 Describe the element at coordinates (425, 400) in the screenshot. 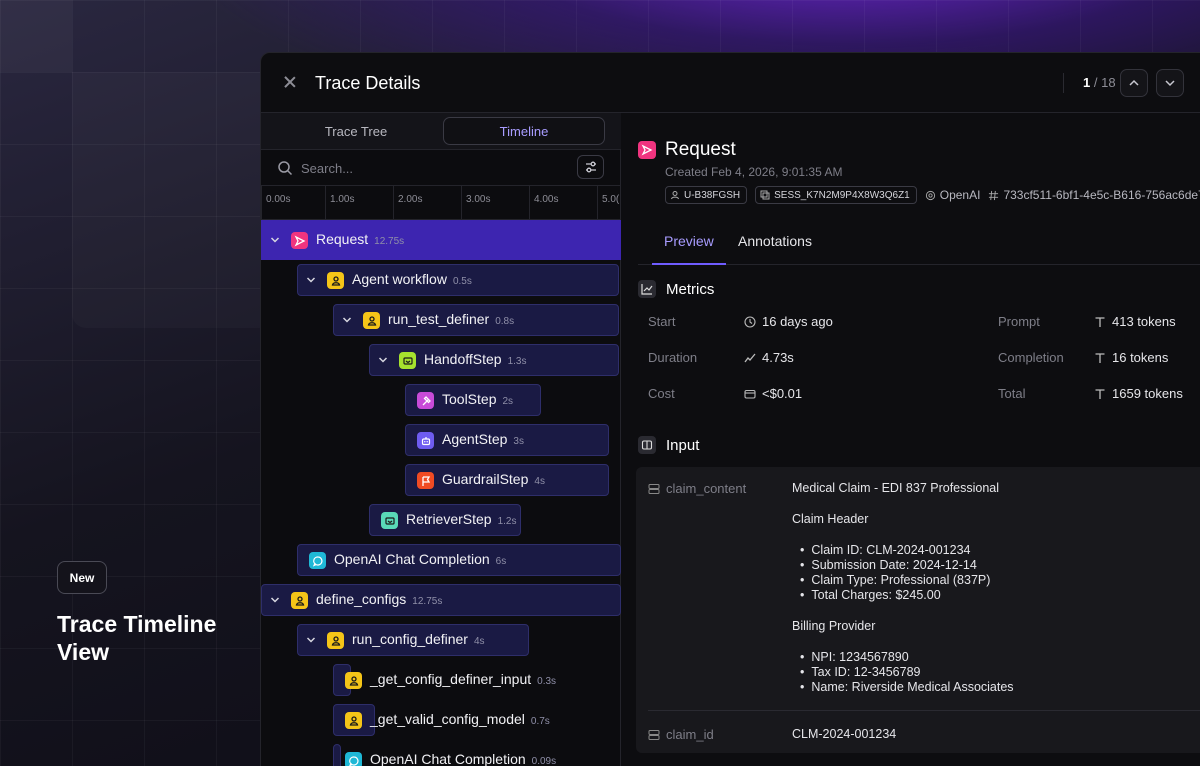

I see `hammer-icon` at that location.